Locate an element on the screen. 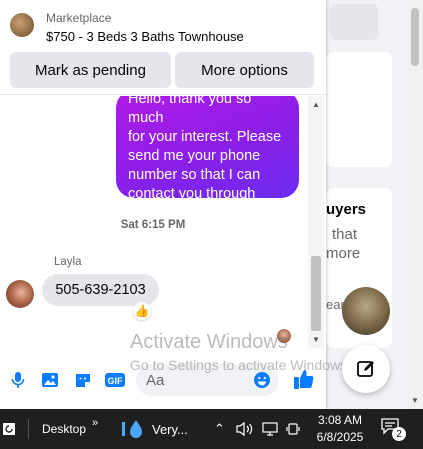  outgoing-message-line: contact you through phone is located at coordinates (192, 203).